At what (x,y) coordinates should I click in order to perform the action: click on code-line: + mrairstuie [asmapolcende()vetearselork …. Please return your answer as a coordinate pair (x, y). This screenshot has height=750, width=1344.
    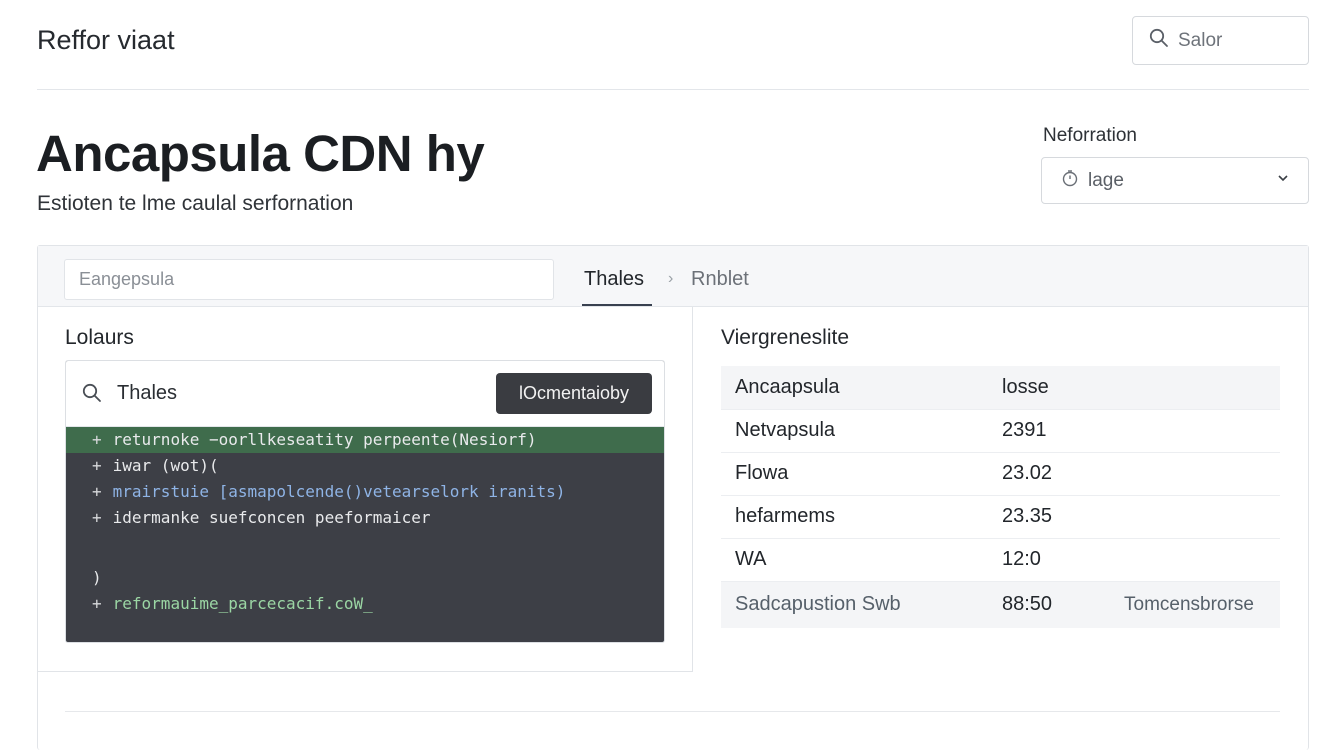
    Looking at the image, I should click on (365, 492).